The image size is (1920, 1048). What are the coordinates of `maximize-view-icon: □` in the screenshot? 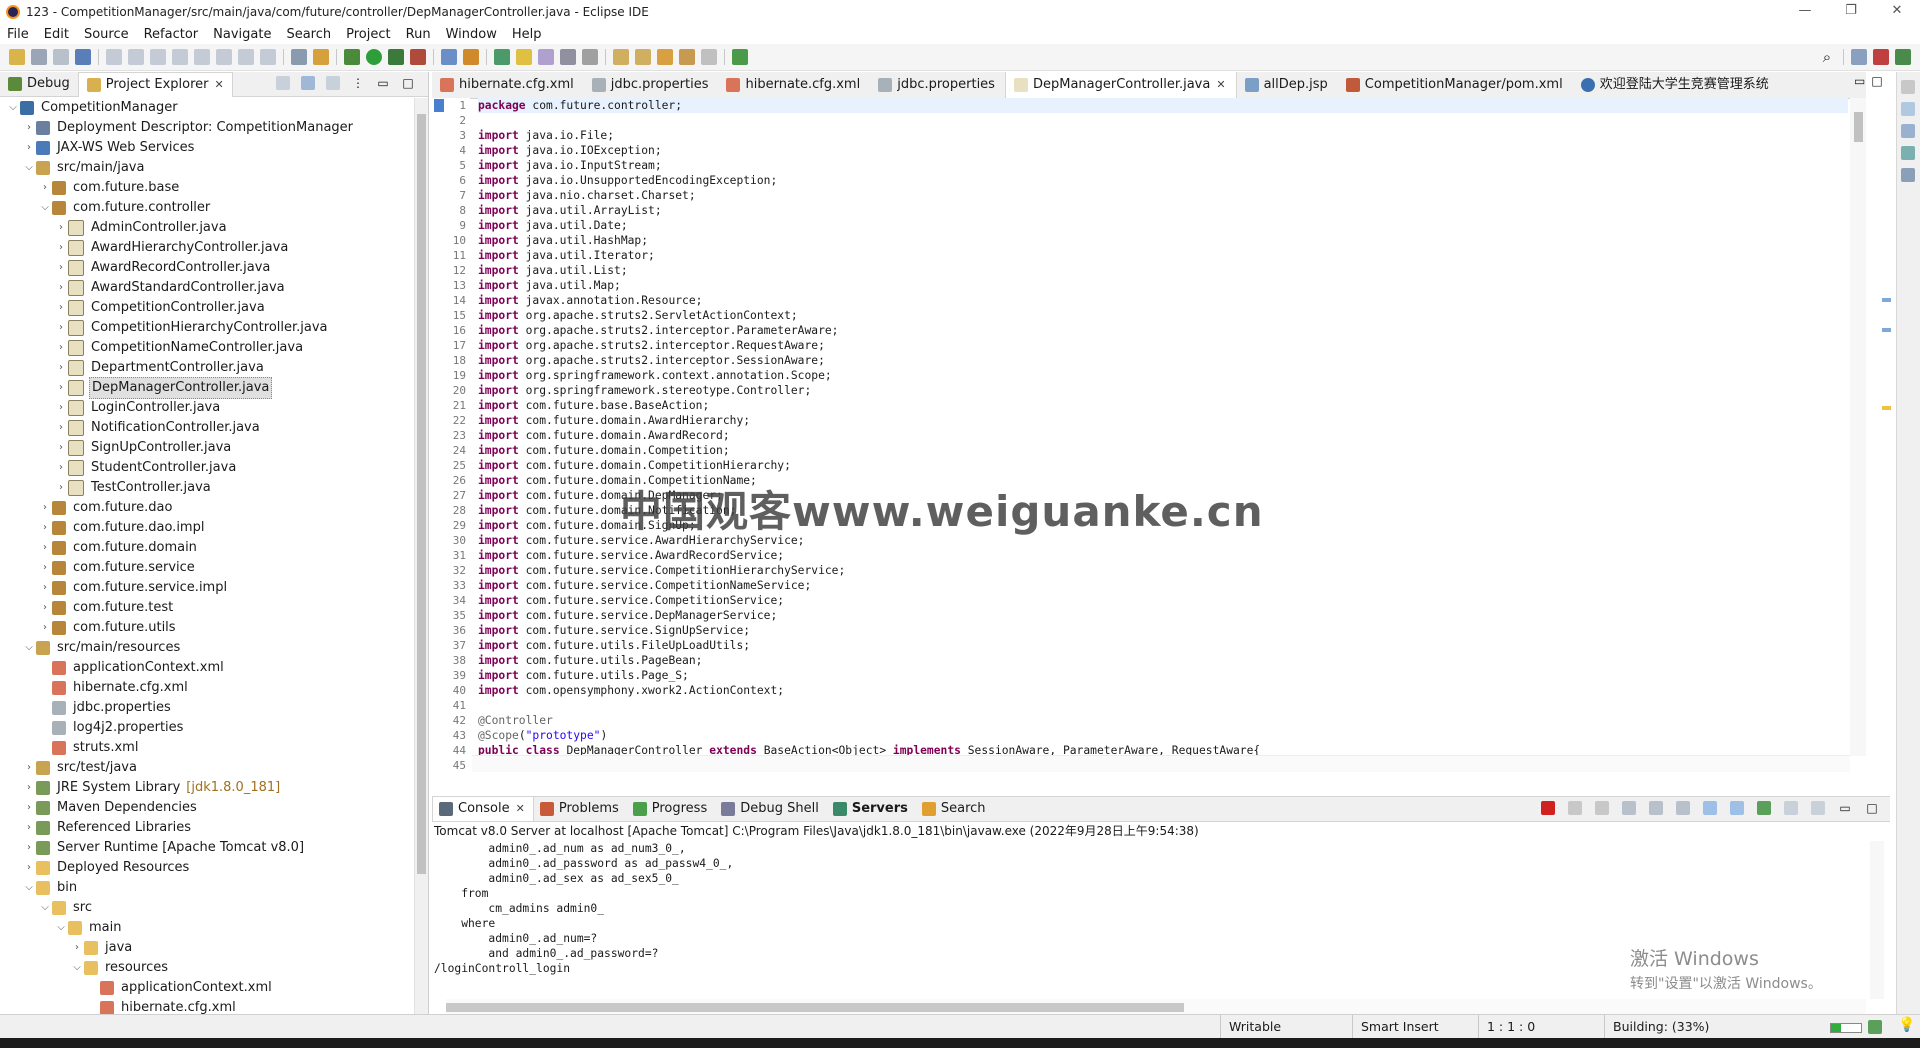 It's located at (1872, 808).